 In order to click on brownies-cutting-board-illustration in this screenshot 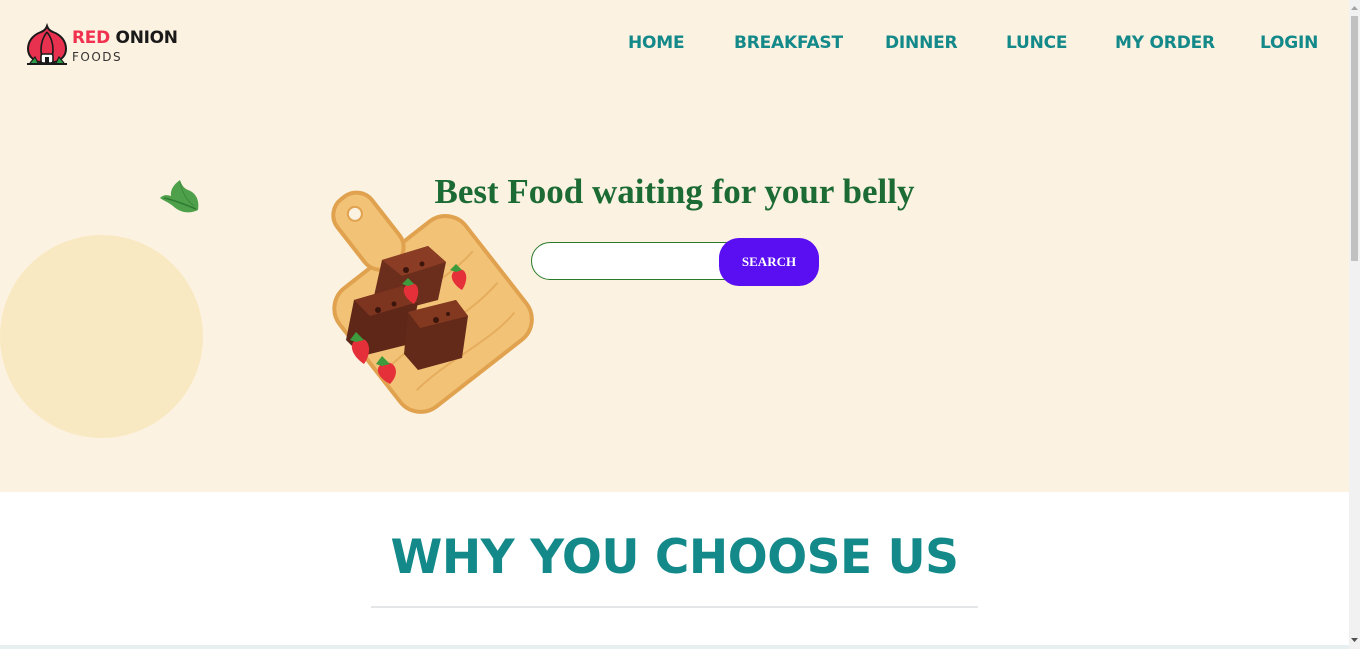, I will do `click(432, 302)`.